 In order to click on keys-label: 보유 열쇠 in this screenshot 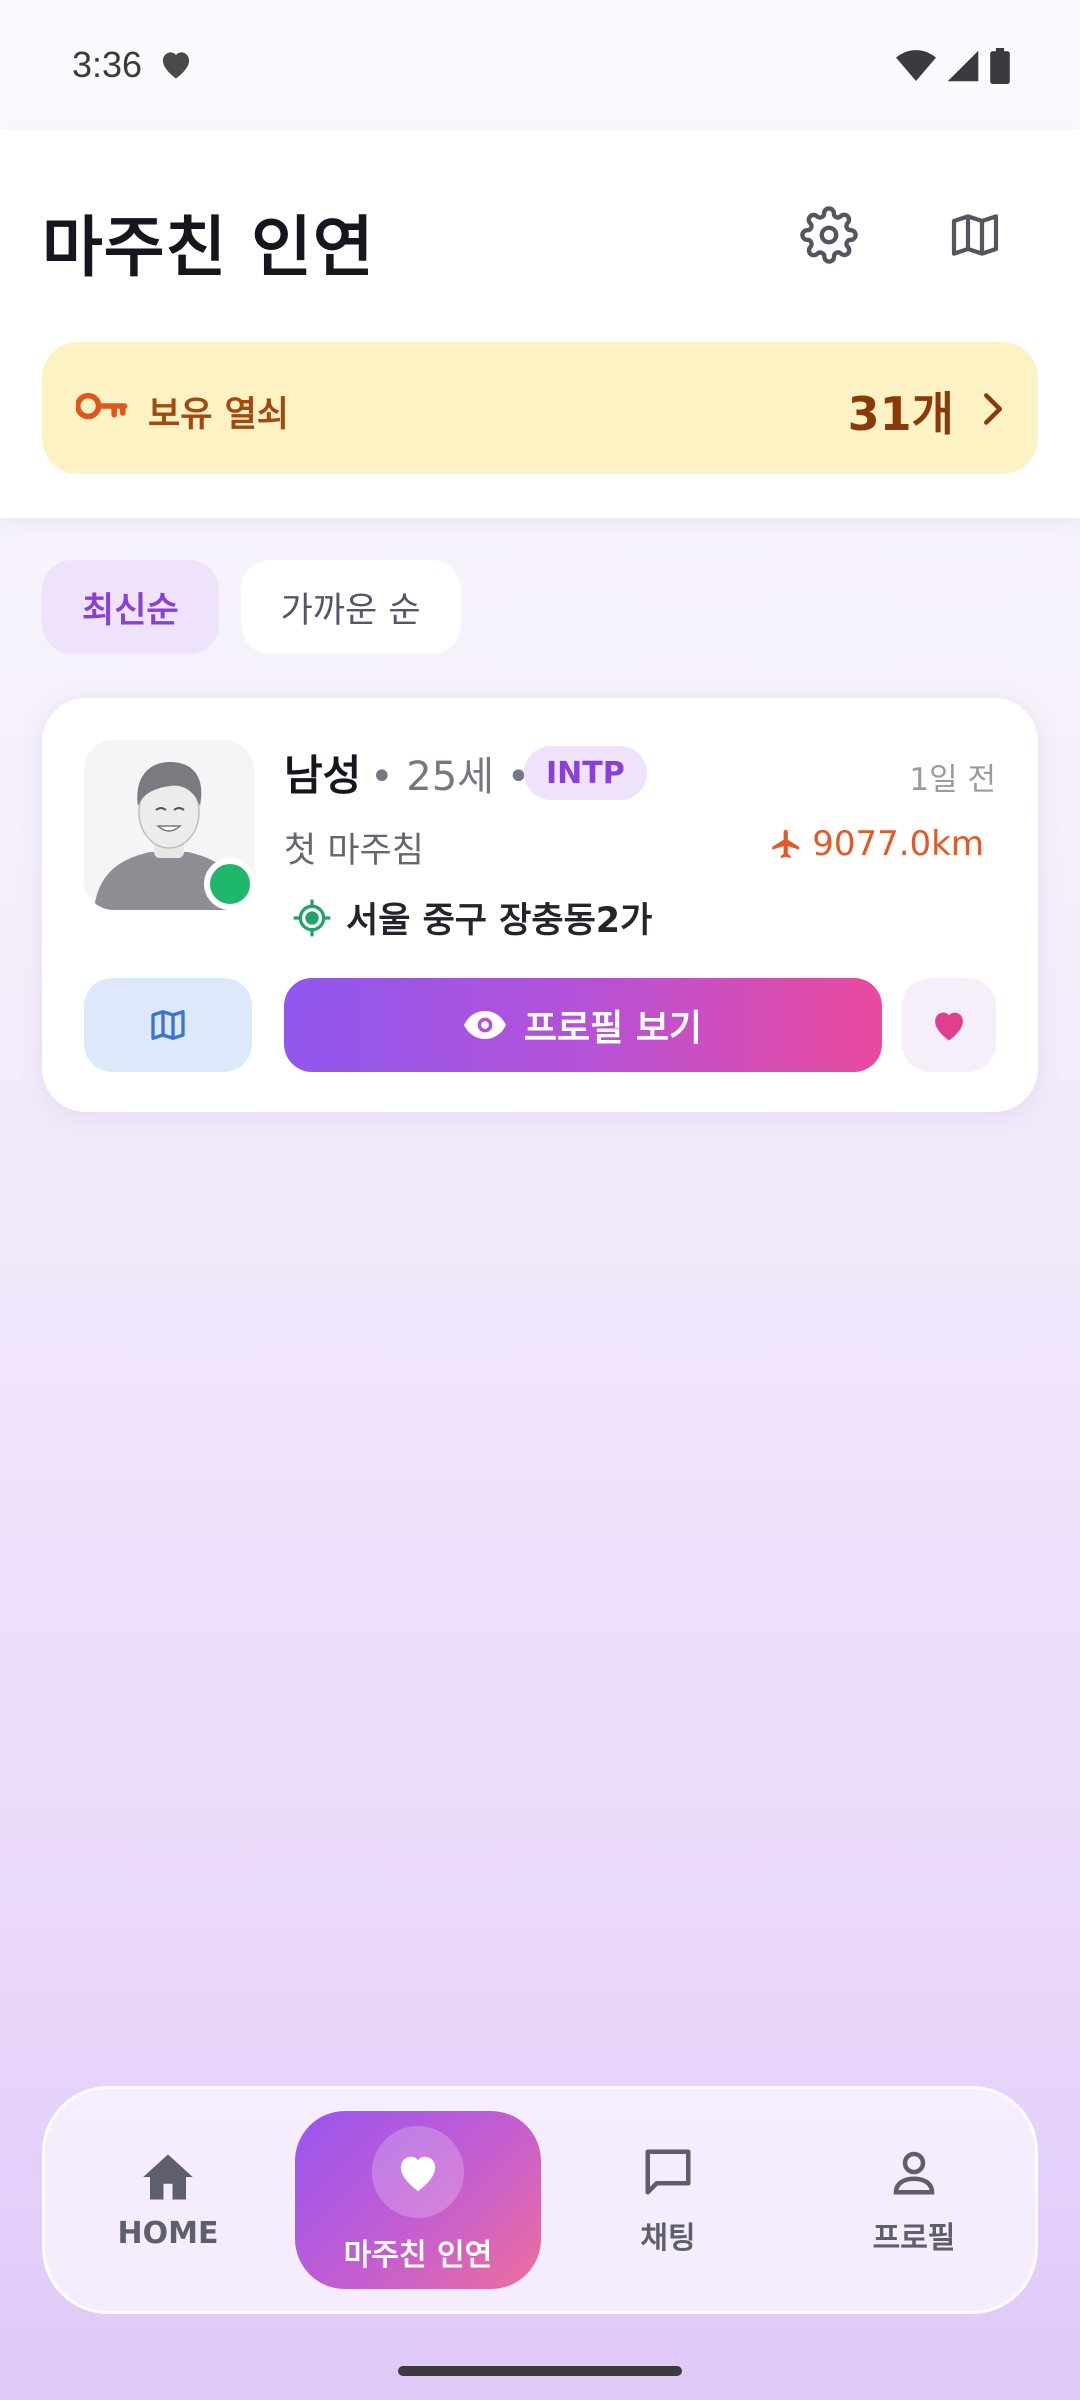, I will do `click(218, 415)`.